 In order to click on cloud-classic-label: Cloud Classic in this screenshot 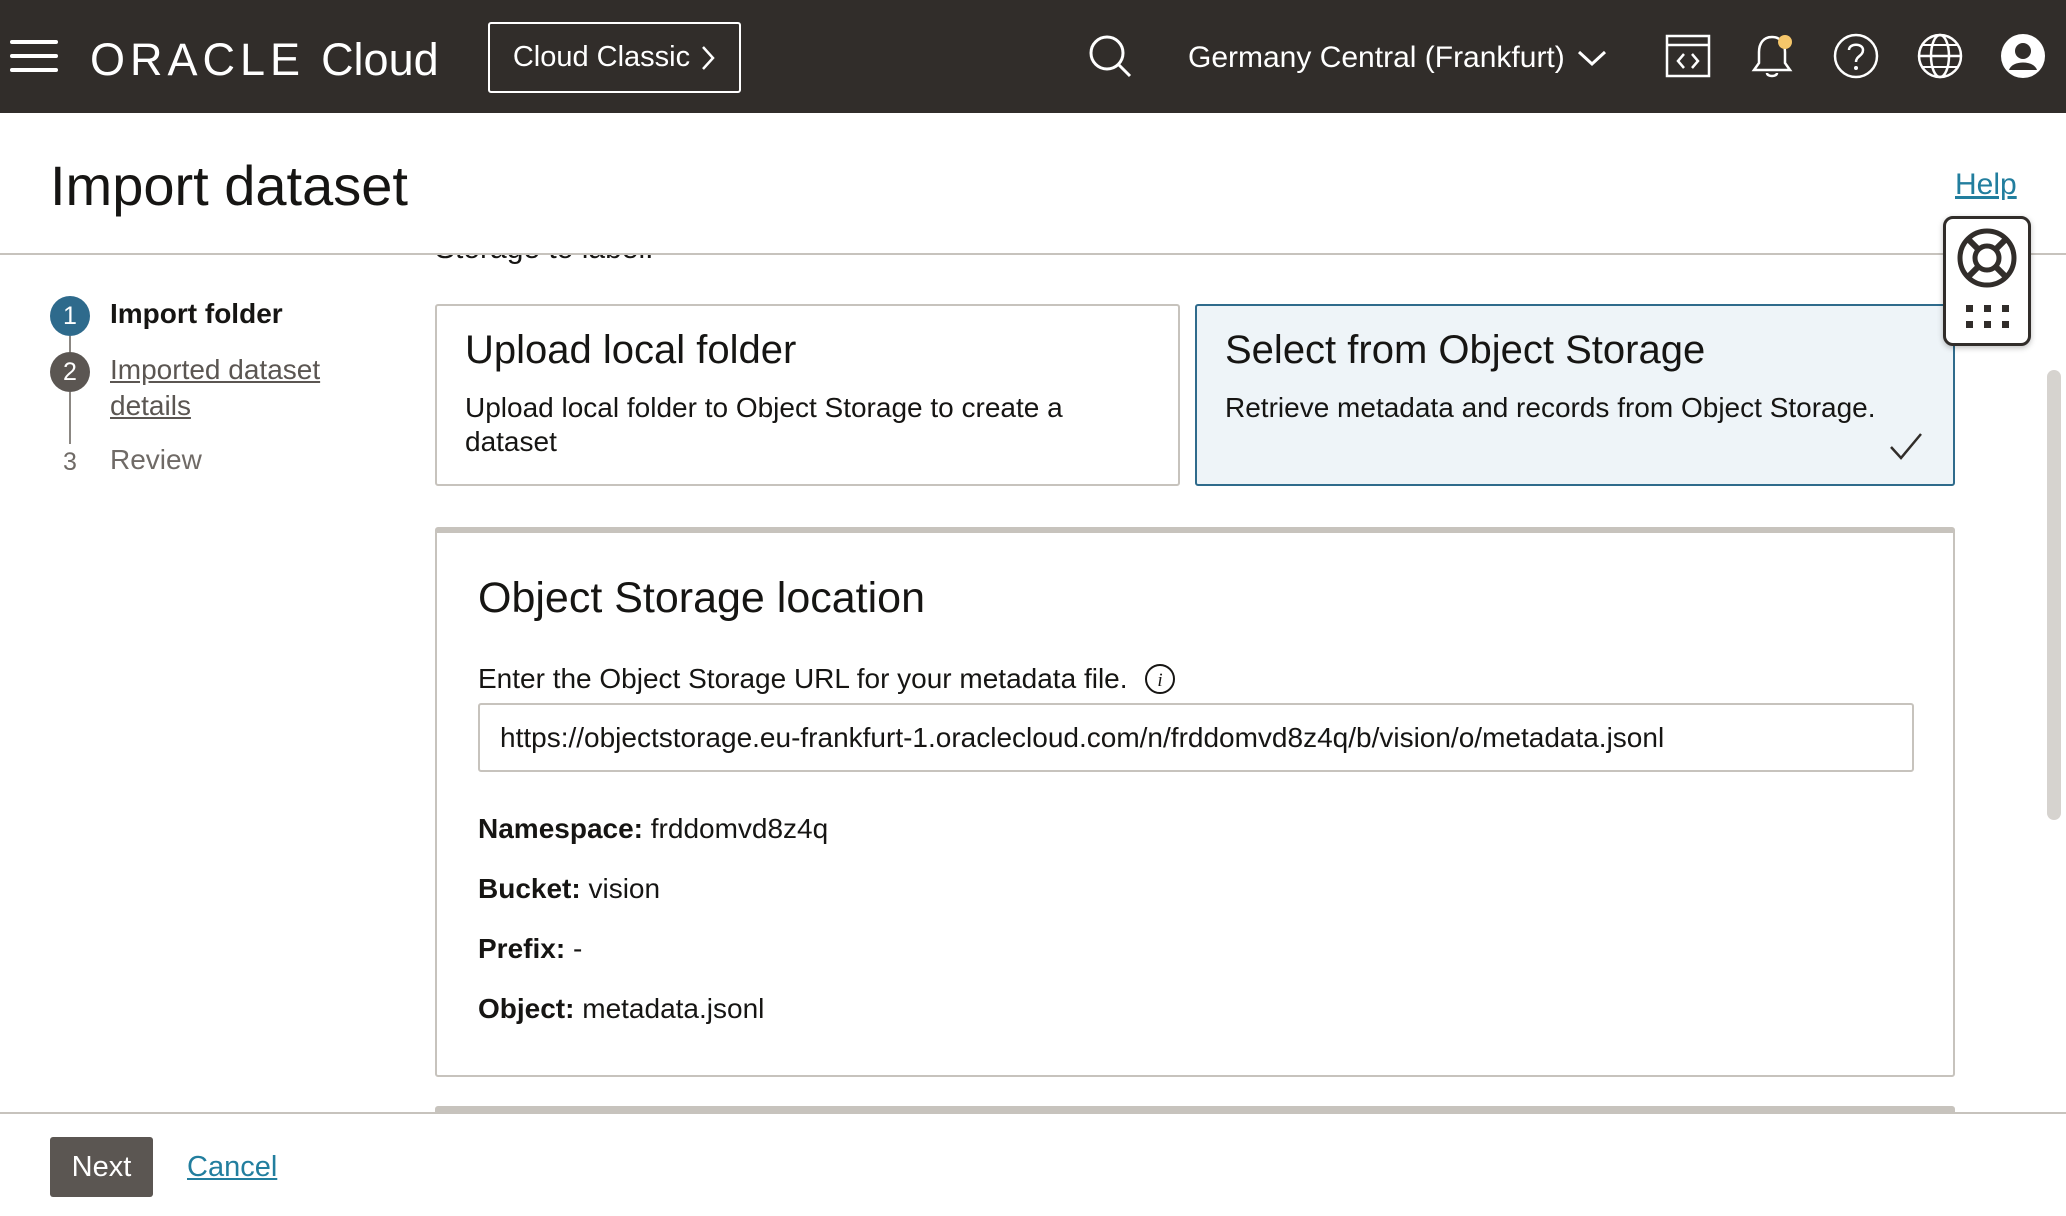, I will do `click(601, 57)`.